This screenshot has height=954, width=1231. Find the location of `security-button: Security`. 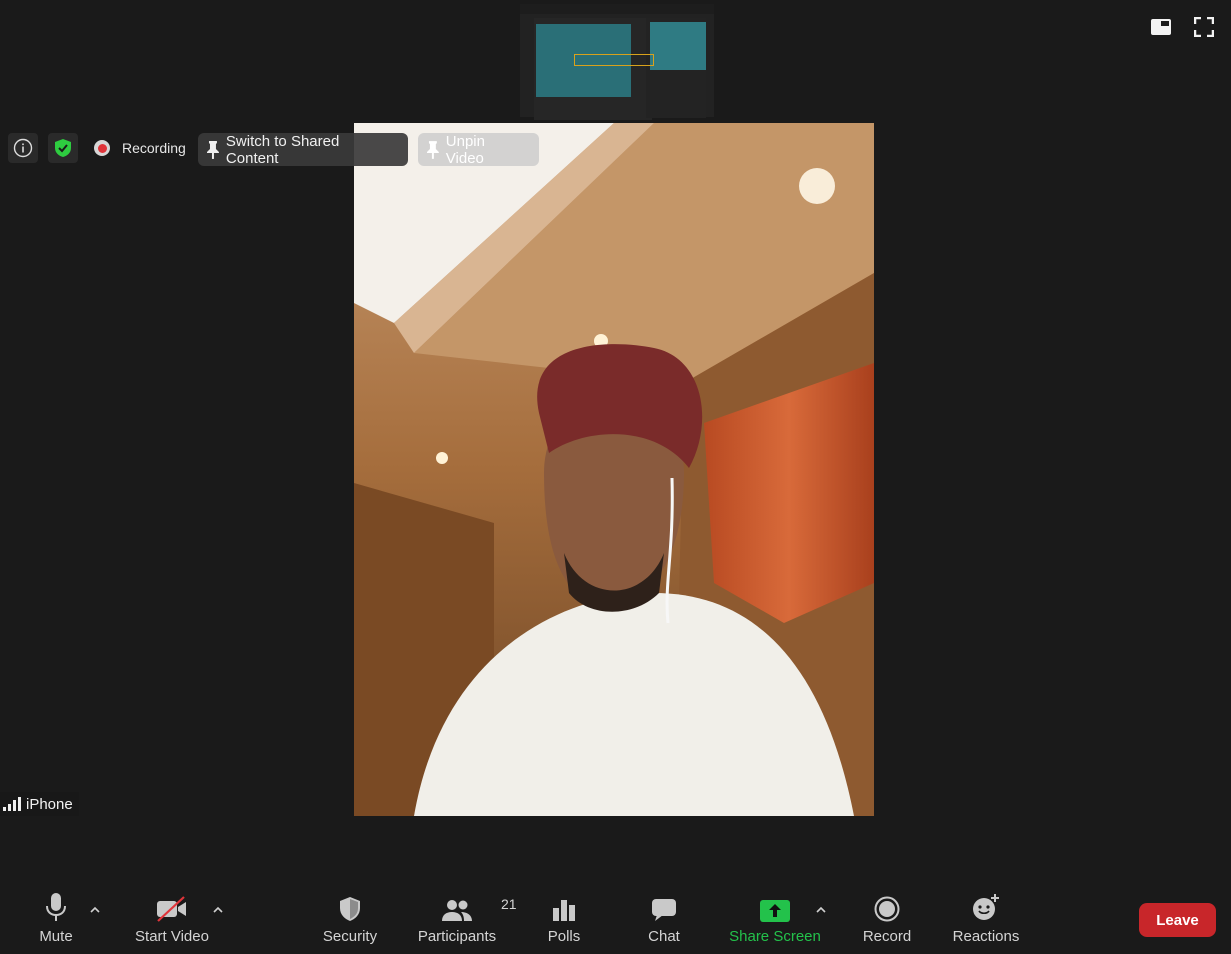

security-button: Security is located at coordinates (350, 917).